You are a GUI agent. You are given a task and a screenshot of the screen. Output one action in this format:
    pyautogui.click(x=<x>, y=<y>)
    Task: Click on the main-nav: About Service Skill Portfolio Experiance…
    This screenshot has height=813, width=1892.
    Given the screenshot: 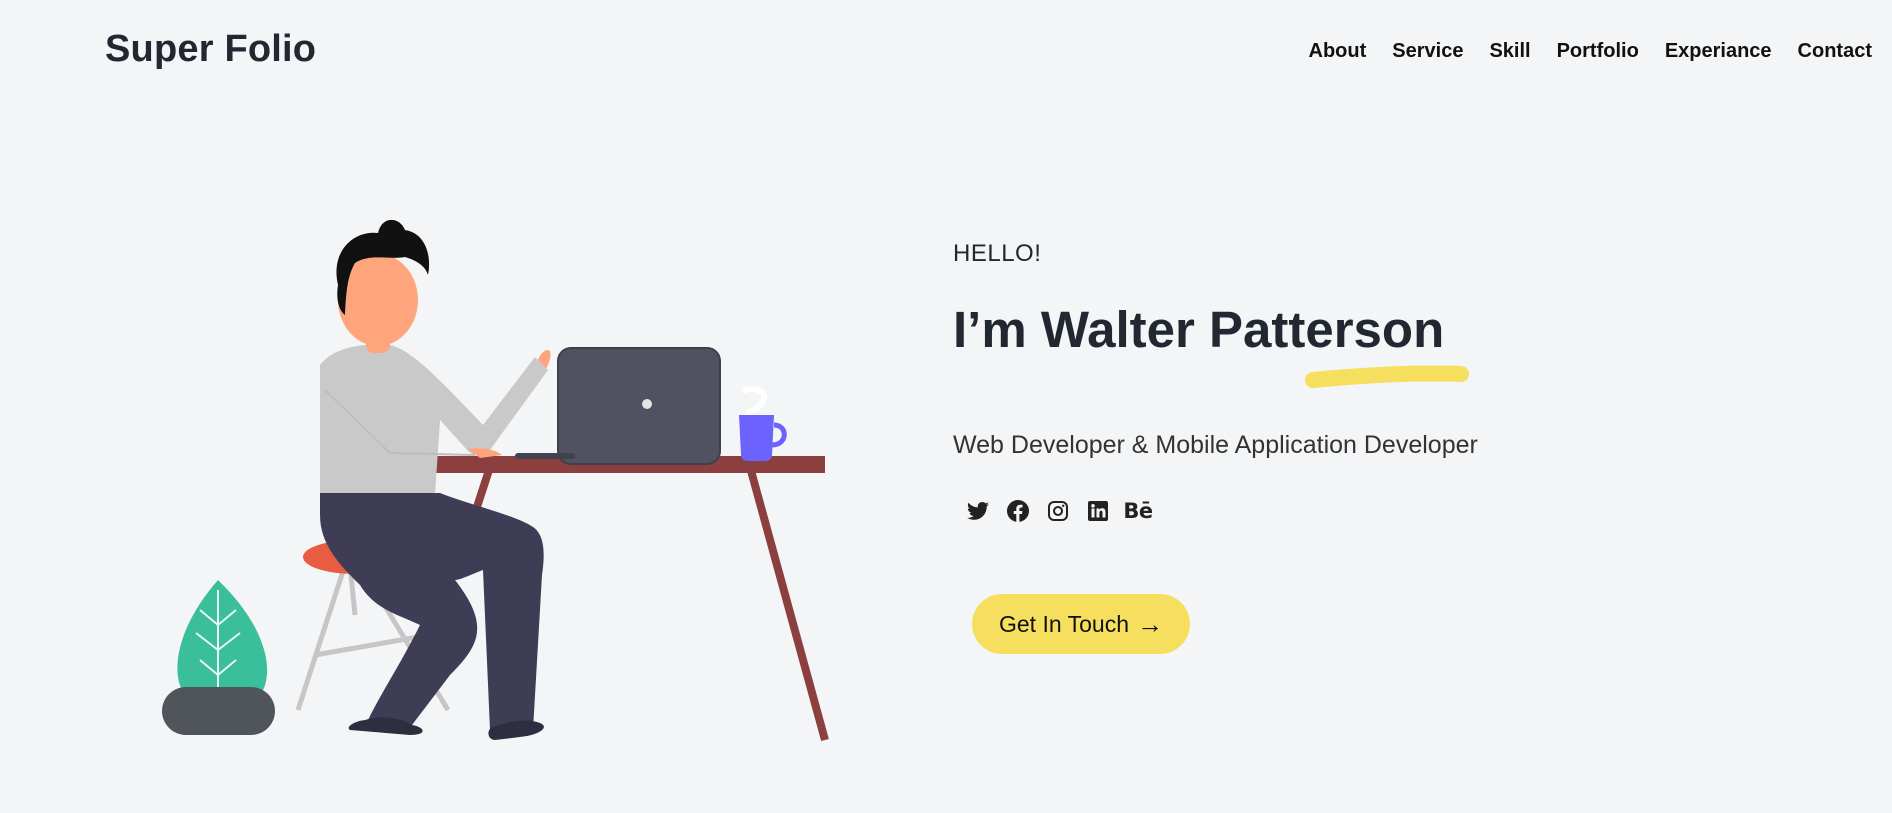 What is the action you would take?
    pyautogui.click(x=1590, y=51)
    